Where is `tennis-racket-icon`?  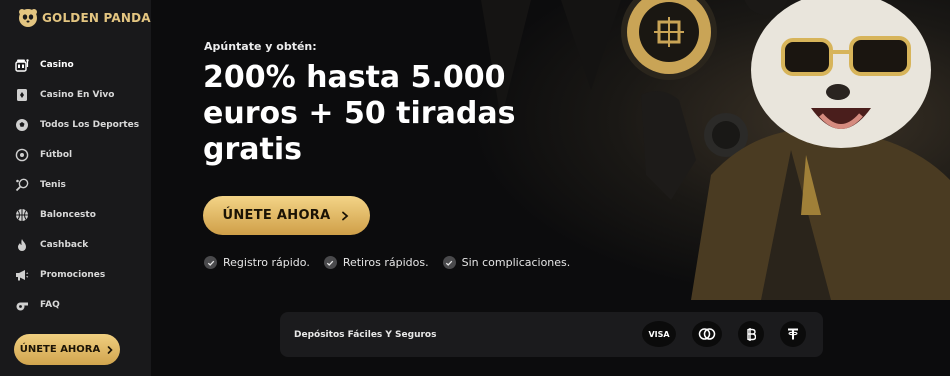 tennis-racket-icon is located at coordinates (22, 185).